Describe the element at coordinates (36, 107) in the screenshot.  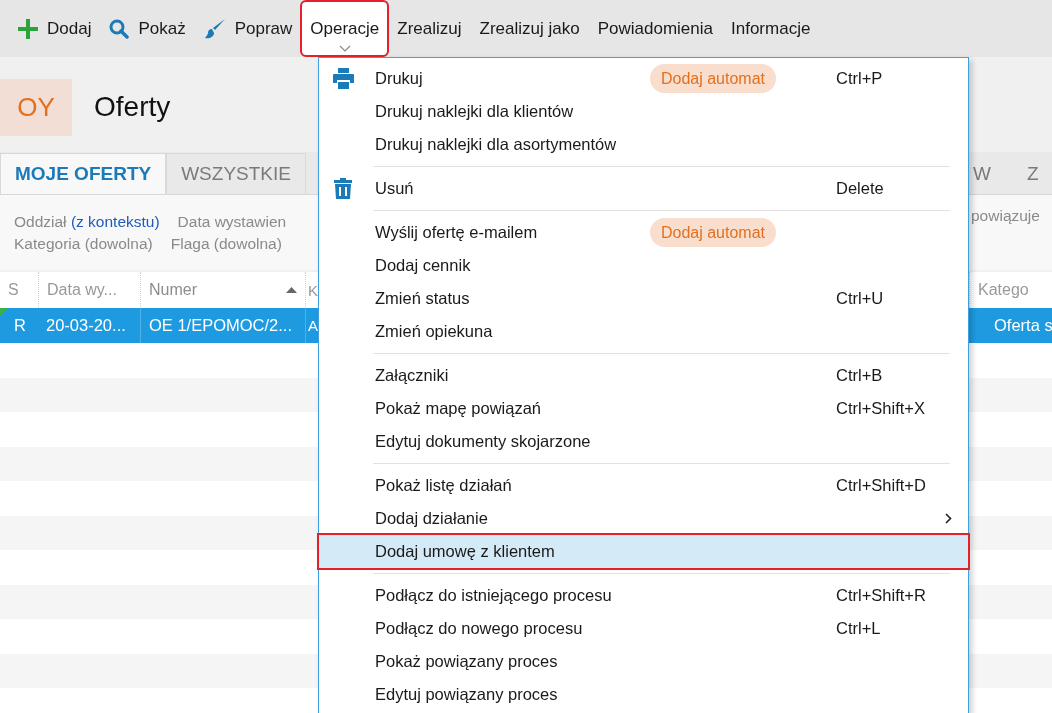
I see `module-badge: OY` at that location.